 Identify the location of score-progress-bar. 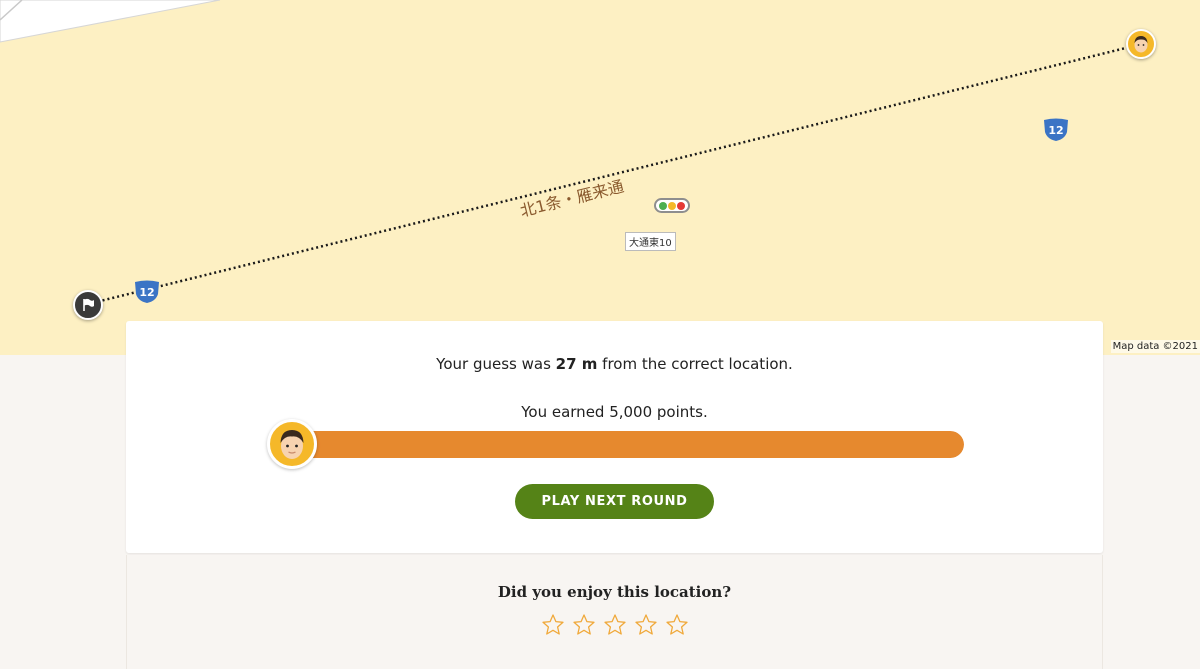
(626, 444).